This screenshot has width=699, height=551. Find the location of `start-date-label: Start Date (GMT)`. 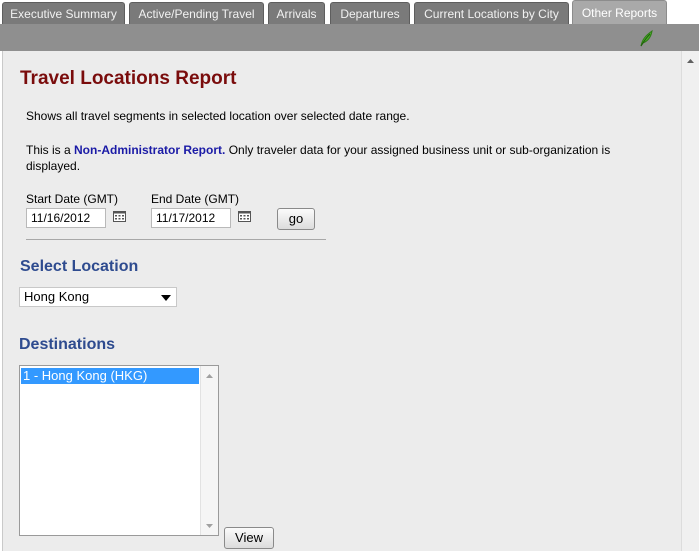

start-date-label: Start Date (GMT) is located at coordinates (72, 199).